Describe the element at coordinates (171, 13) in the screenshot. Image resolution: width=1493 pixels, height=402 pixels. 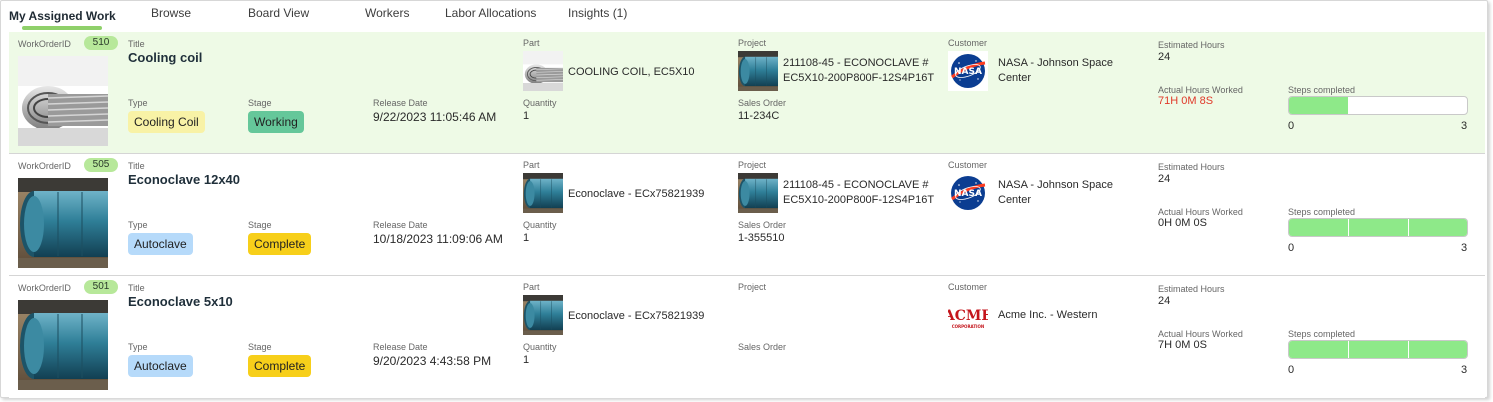
I see `tab-browse: Browse` at that location.